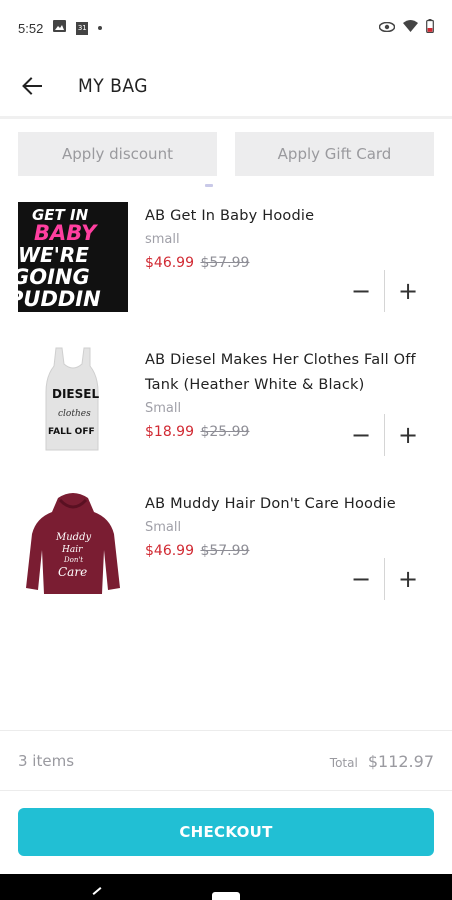 The image size is (452, 900). Describe the element at coordinates (226, 790) in the screenshot. I see `checkout-divider` at that location.